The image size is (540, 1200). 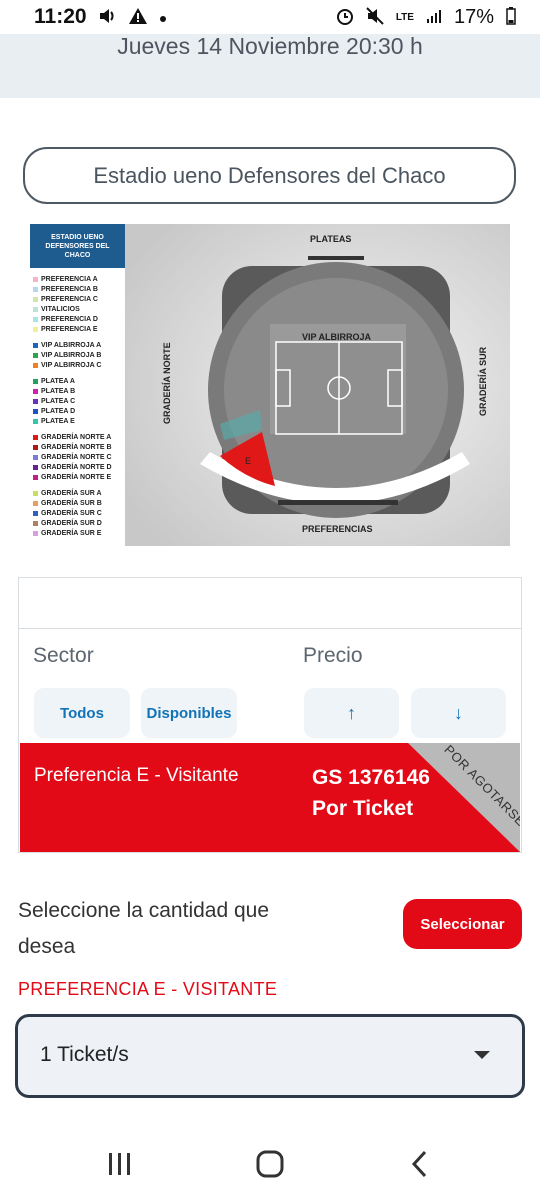 What do you see at coordinates (58, 421) in the screenshot?
I see `legend-label: PLATEA E` at bounding box center [58, 421].